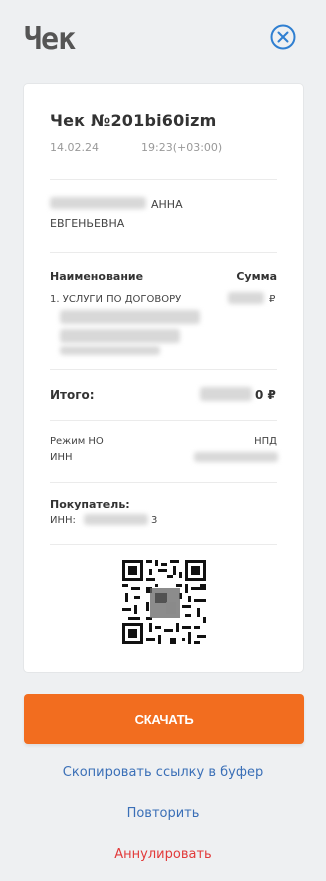  What do you see at coordinates (61, 457) in the screenshot?
I see `inn-label: ИНН` at bounding box center [61, 457].